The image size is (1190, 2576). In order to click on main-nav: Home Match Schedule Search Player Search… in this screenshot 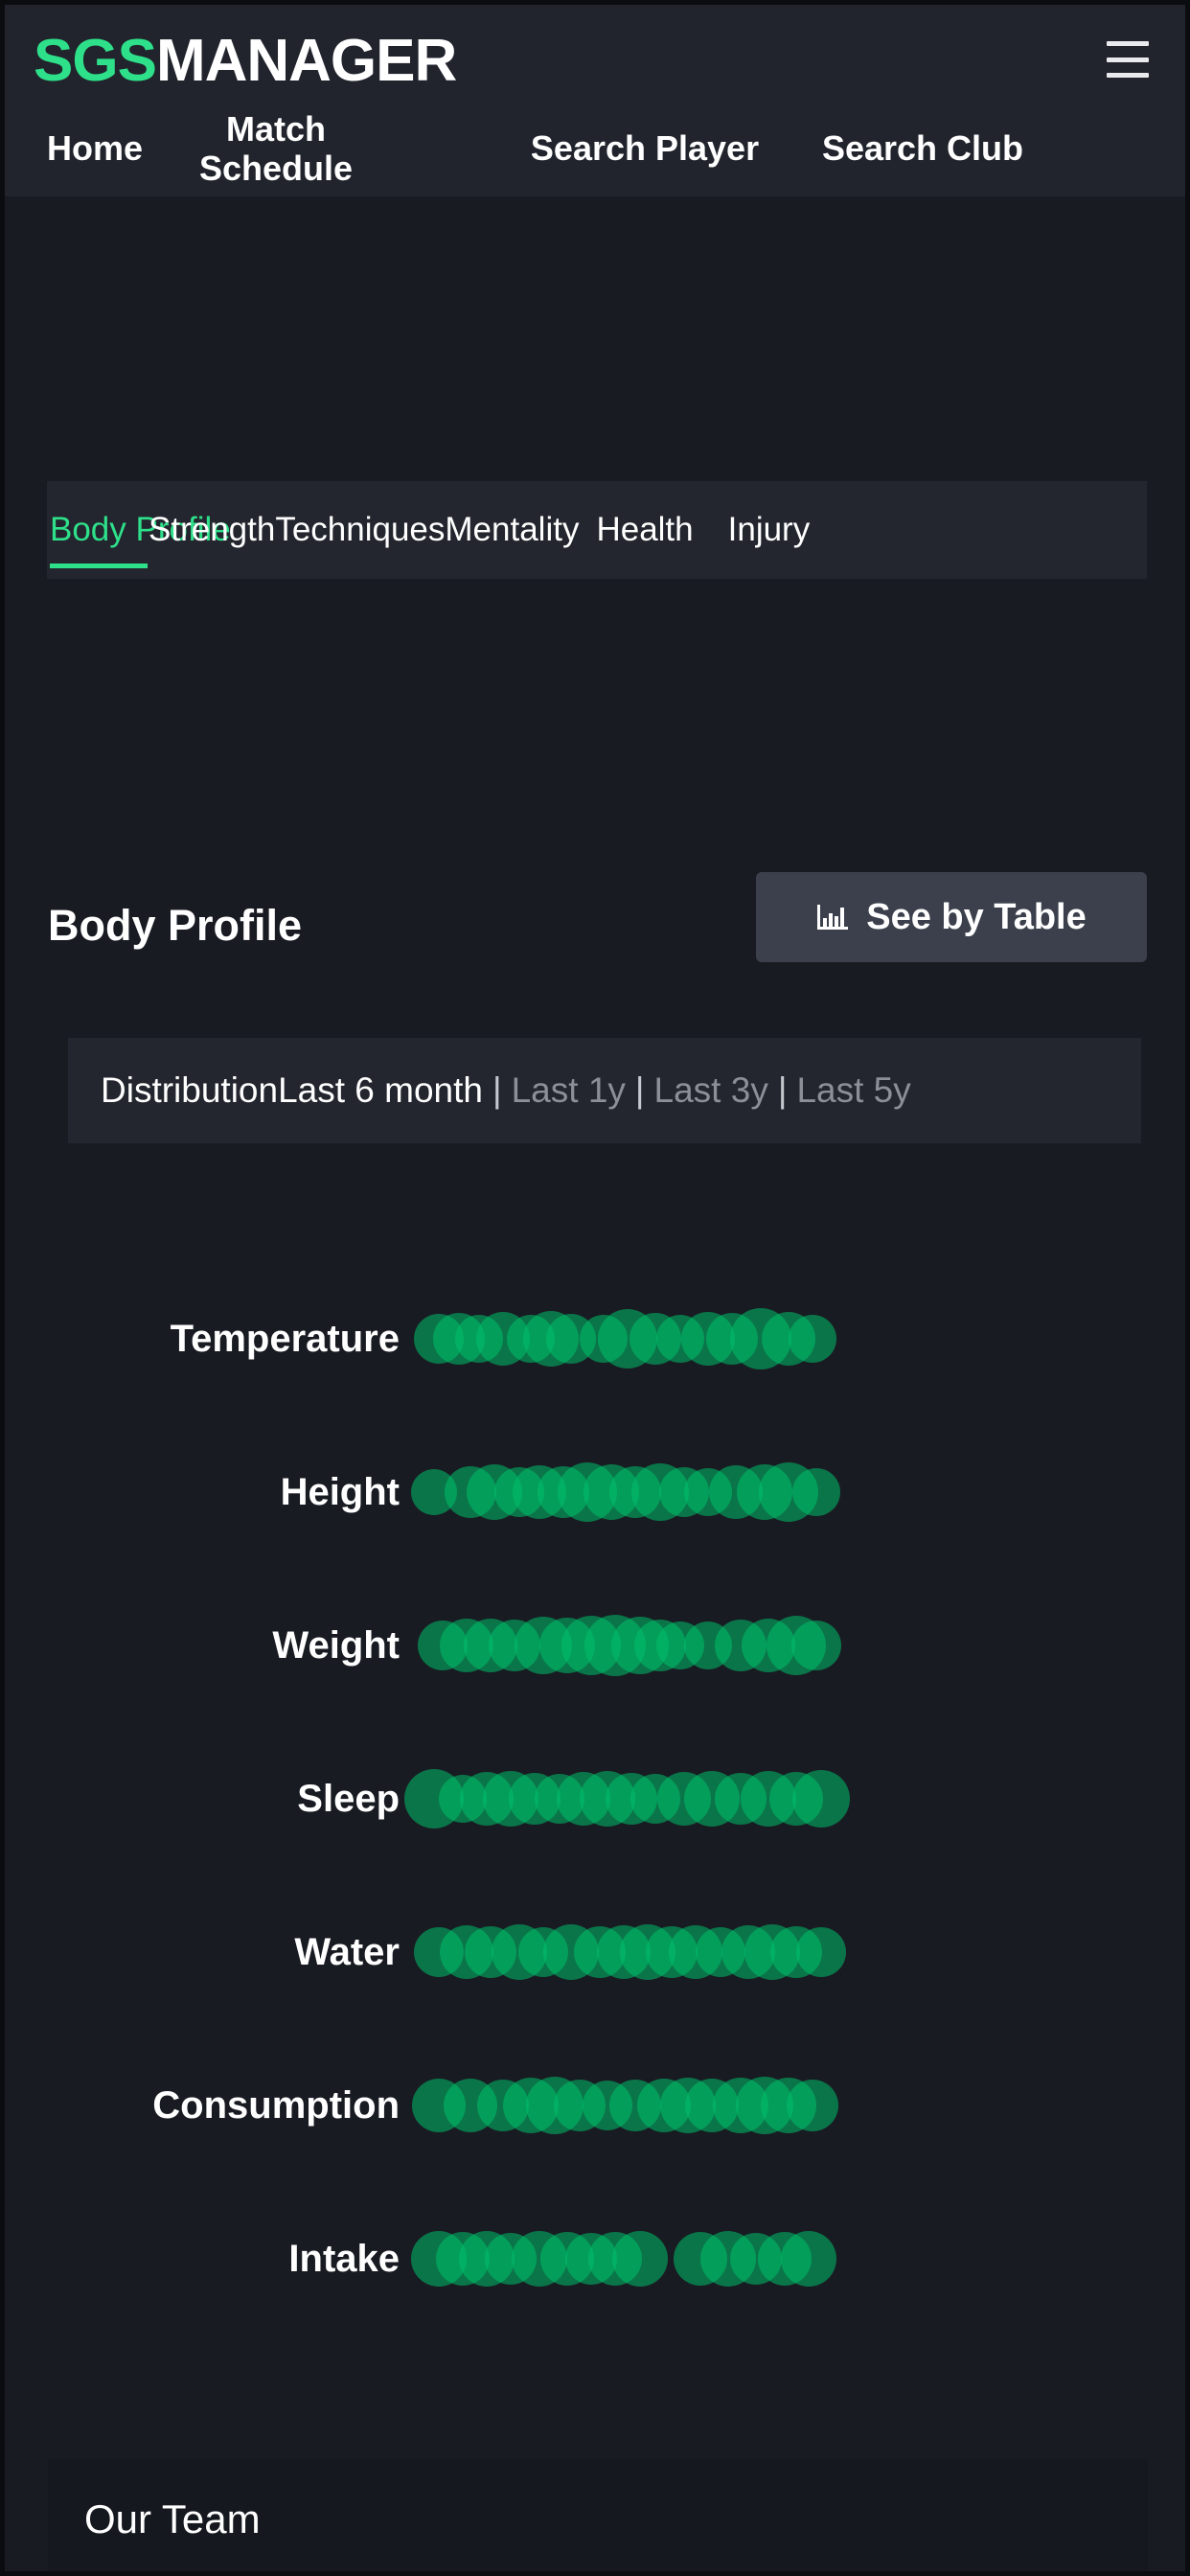, I will do `click(595, 148)`.